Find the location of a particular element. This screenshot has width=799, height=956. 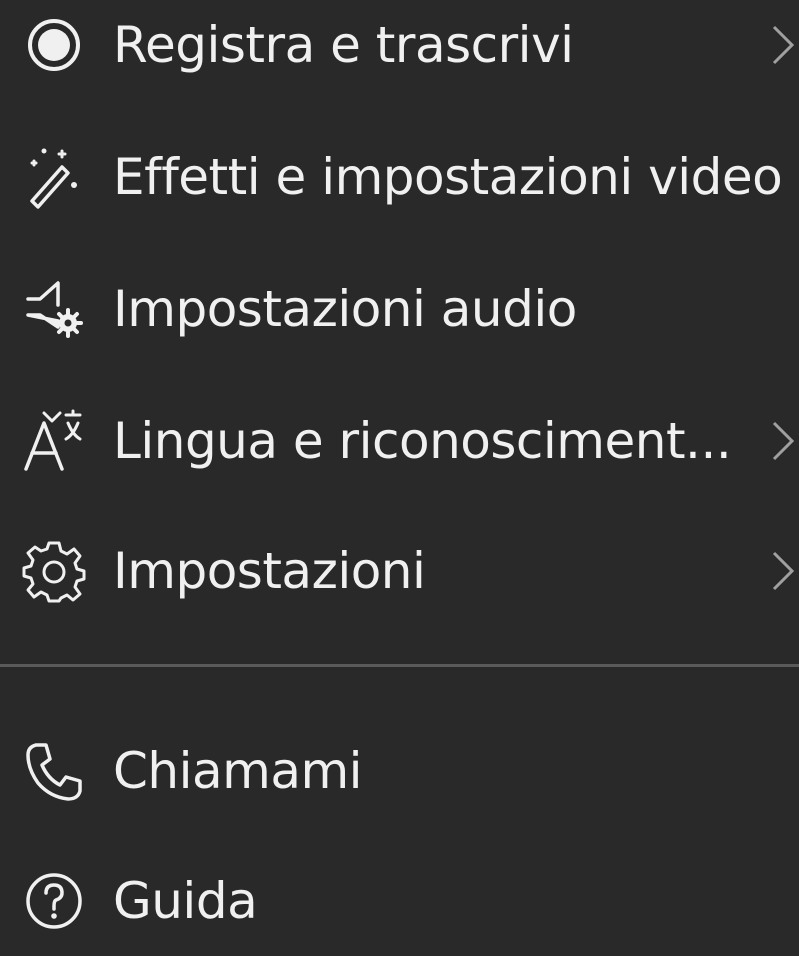

menu-item-settings: Impostazioni is located at coordinates (399, 571).